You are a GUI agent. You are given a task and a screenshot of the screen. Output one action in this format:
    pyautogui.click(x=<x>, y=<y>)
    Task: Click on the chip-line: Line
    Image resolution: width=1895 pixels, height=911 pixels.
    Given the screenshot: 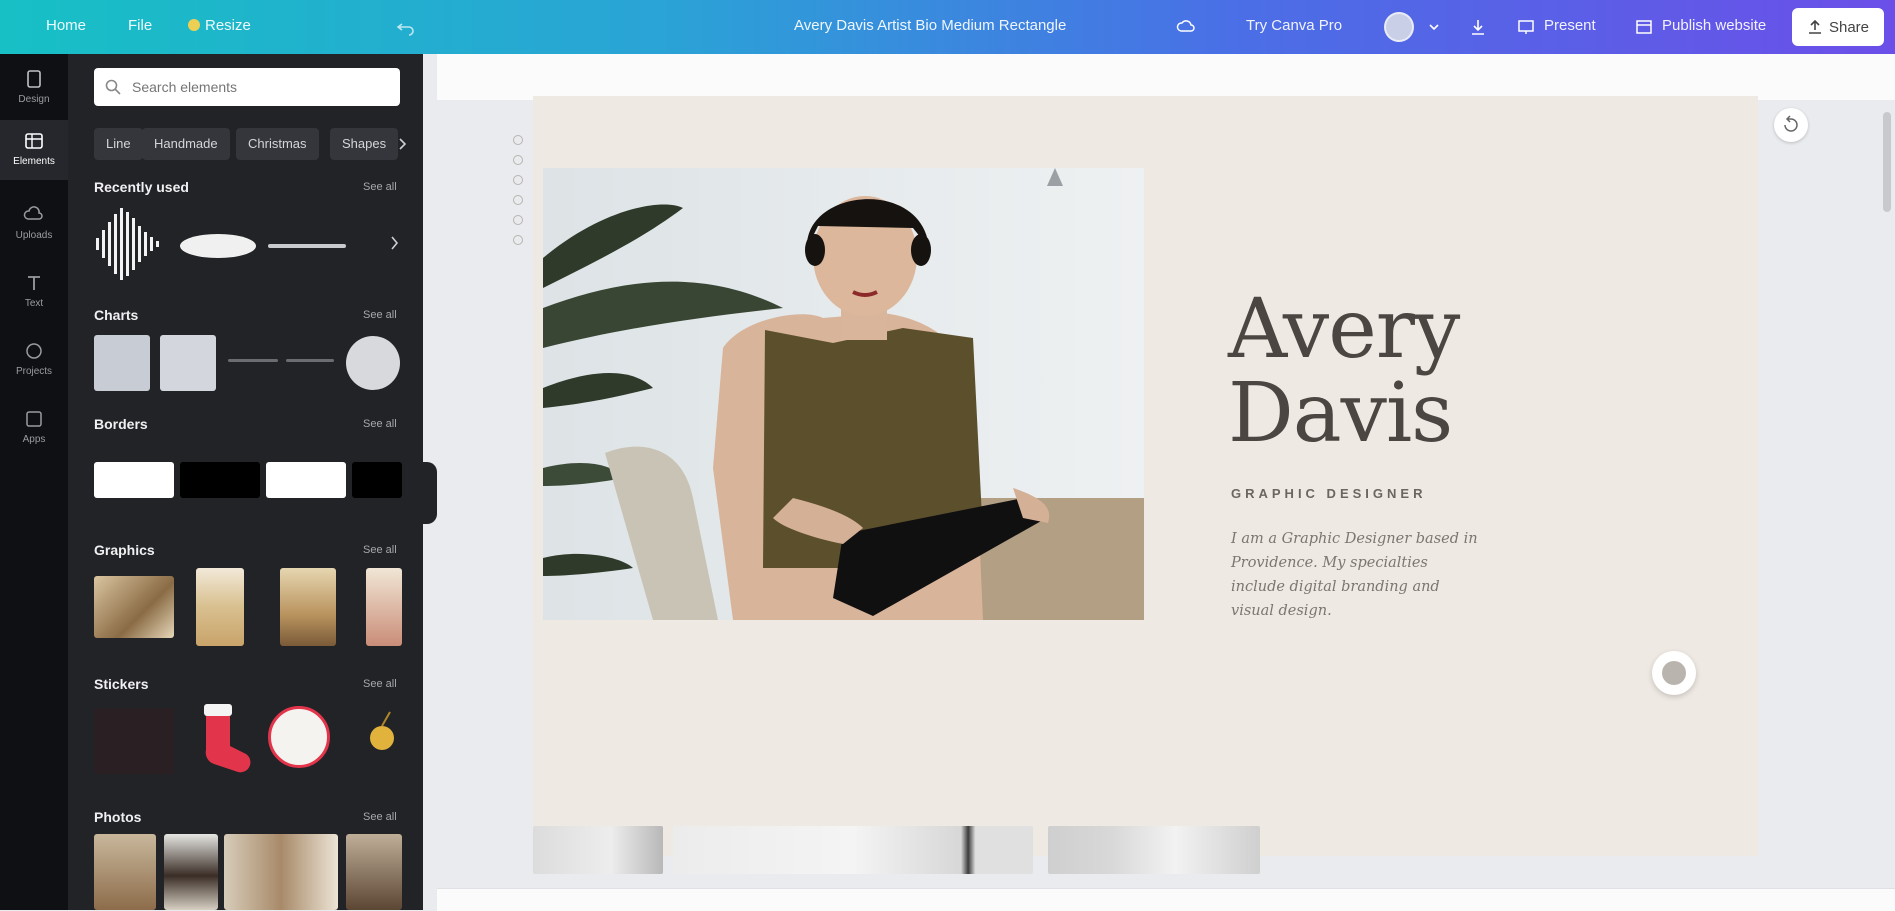 What is the action you would take?
    pyautogui.click(x=118, y=144)
    